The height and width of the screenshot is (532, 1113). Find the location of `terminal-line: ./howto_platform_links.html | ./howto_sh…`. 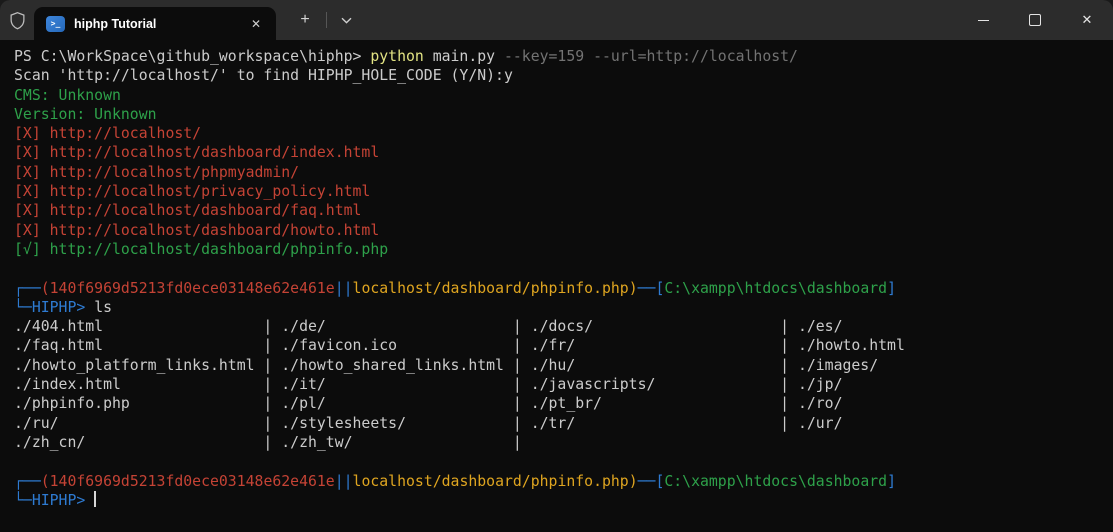

terminal-line: ./howto_platform_links.html | ./howto_sh… is located at coordinates (563, 365).